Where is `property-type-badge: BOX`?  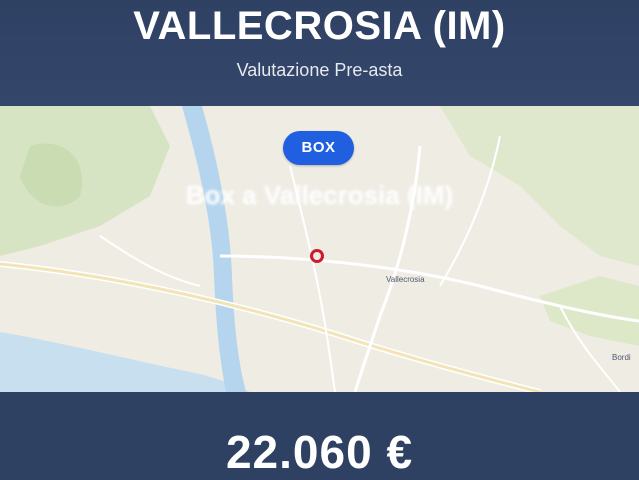 property-type-badge: BOX is located at coordinates (318, 148).